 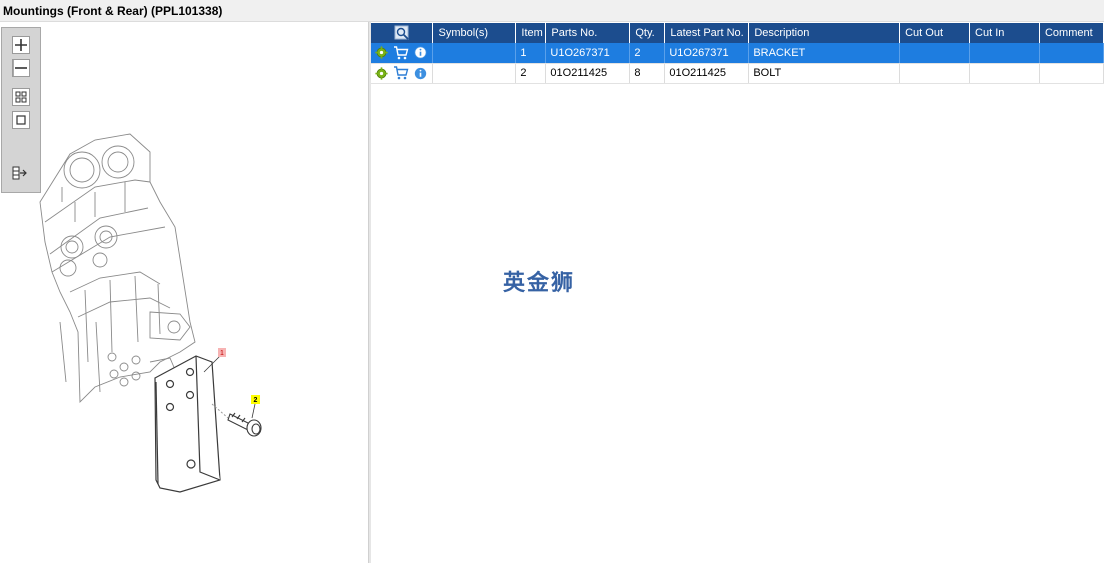 What do you see at coordinates (531, 53) in the screenshot?
I see `cell-item: 1` at bounding box center [531, 53].